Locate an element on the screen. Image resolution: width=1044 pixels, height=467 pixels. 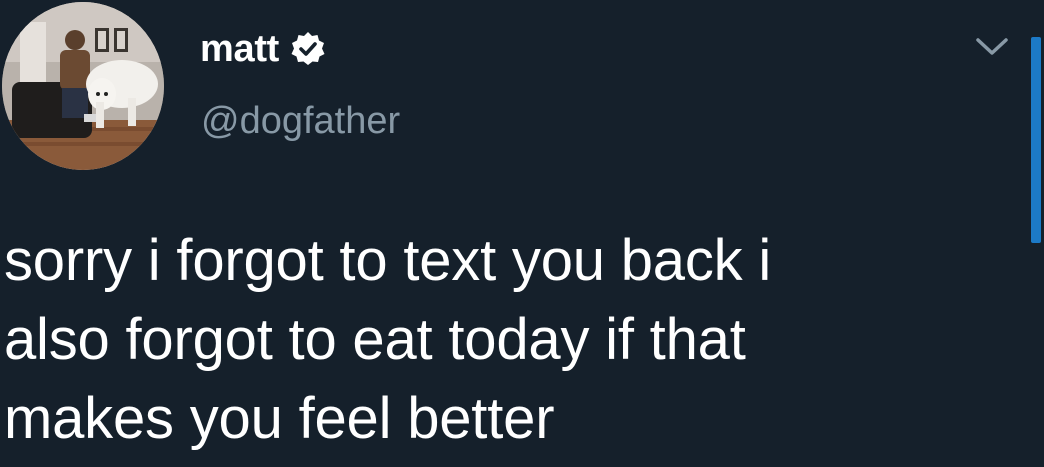
tweet-text-line: sorry i forgot to text you back i is located at coordinates (388, 260).